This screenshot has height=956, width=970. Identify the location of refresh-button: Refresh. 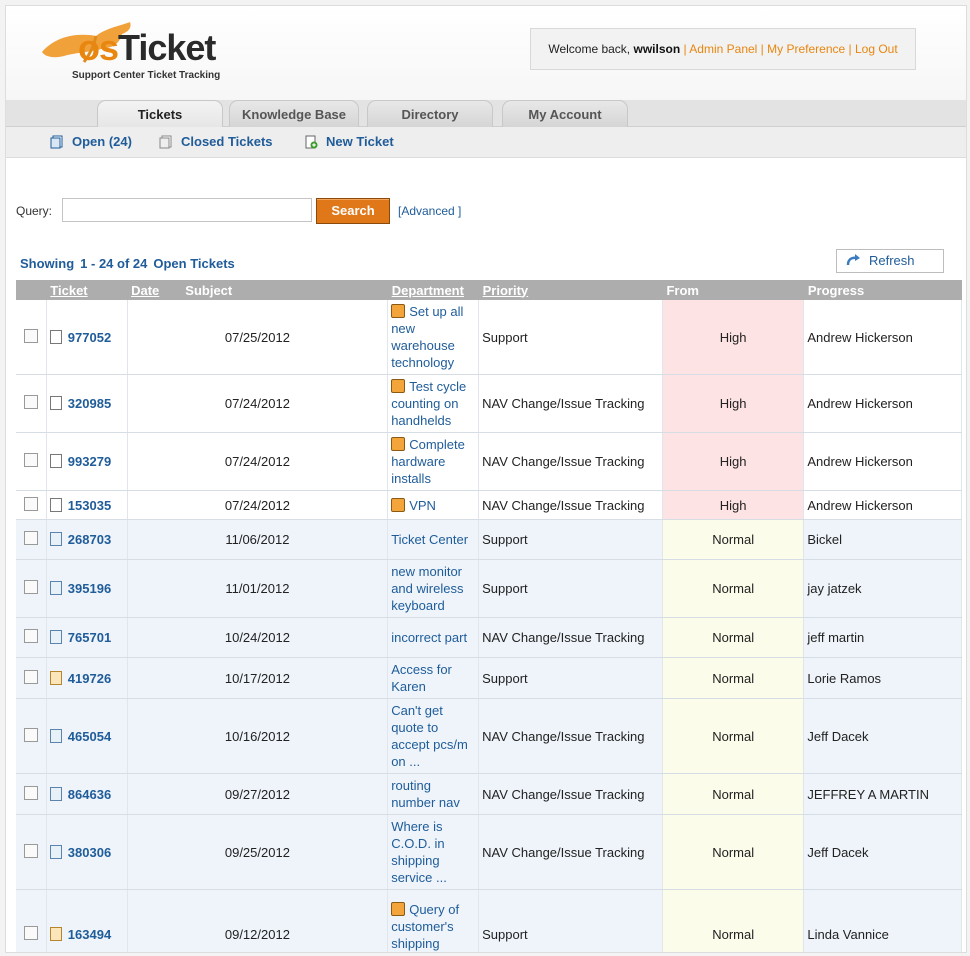
(890, 261).